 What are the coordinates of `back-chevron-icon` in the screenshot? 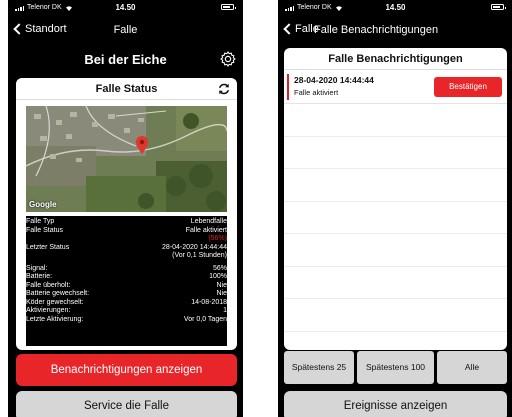 It's located at (289, 29).